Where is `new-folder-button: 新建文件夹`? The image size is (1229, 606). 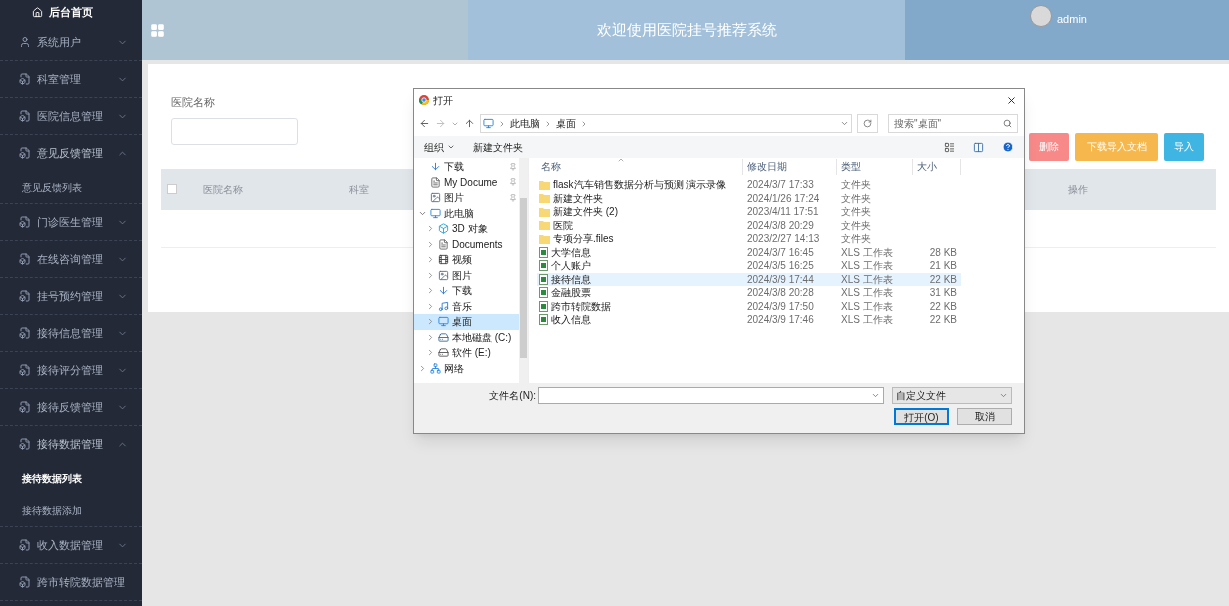
new-folder-button: 新建文件夹 is located at coordinates (498, 147).